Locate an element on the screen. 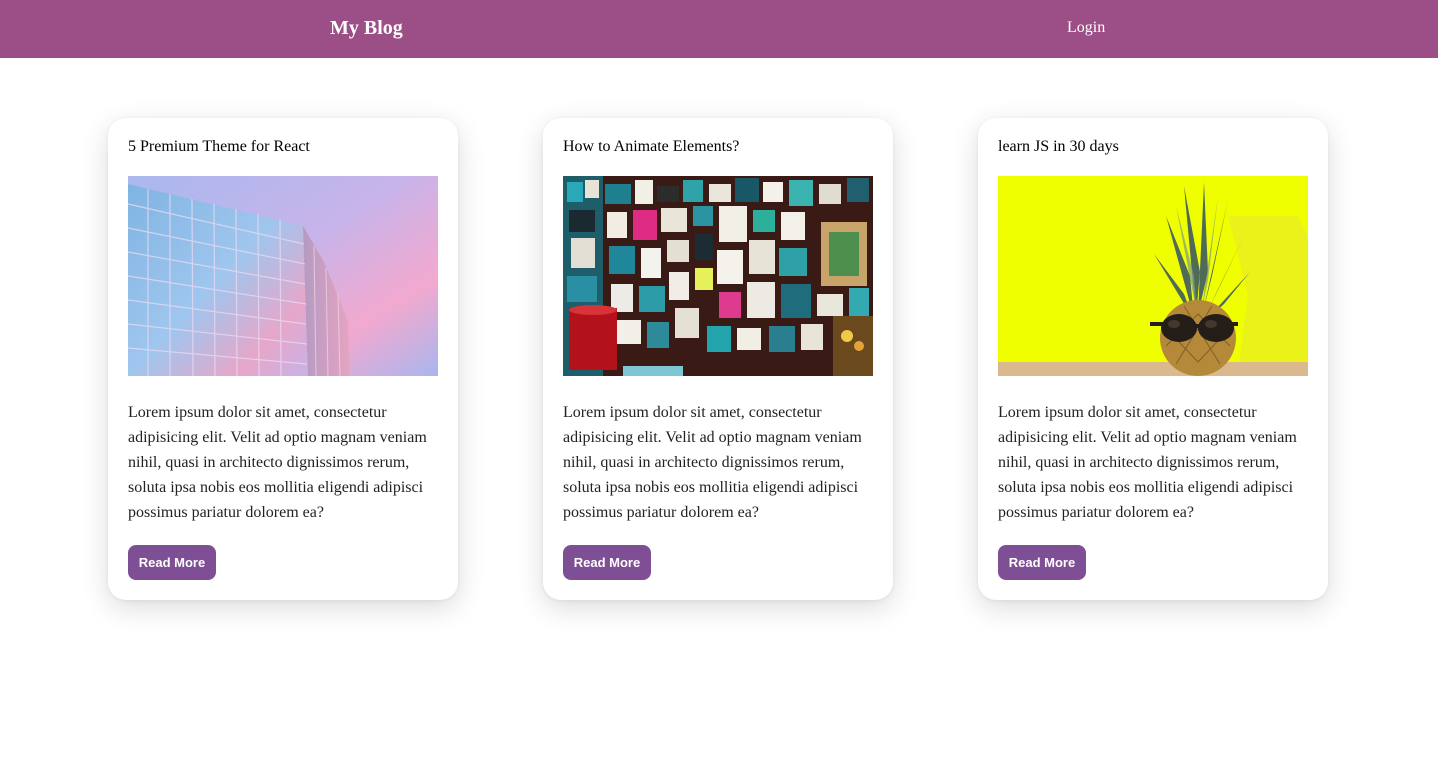 This screenshot has height=772, width=1438. post-title: How to Animate Elements? is located at coordinates (651, 146).